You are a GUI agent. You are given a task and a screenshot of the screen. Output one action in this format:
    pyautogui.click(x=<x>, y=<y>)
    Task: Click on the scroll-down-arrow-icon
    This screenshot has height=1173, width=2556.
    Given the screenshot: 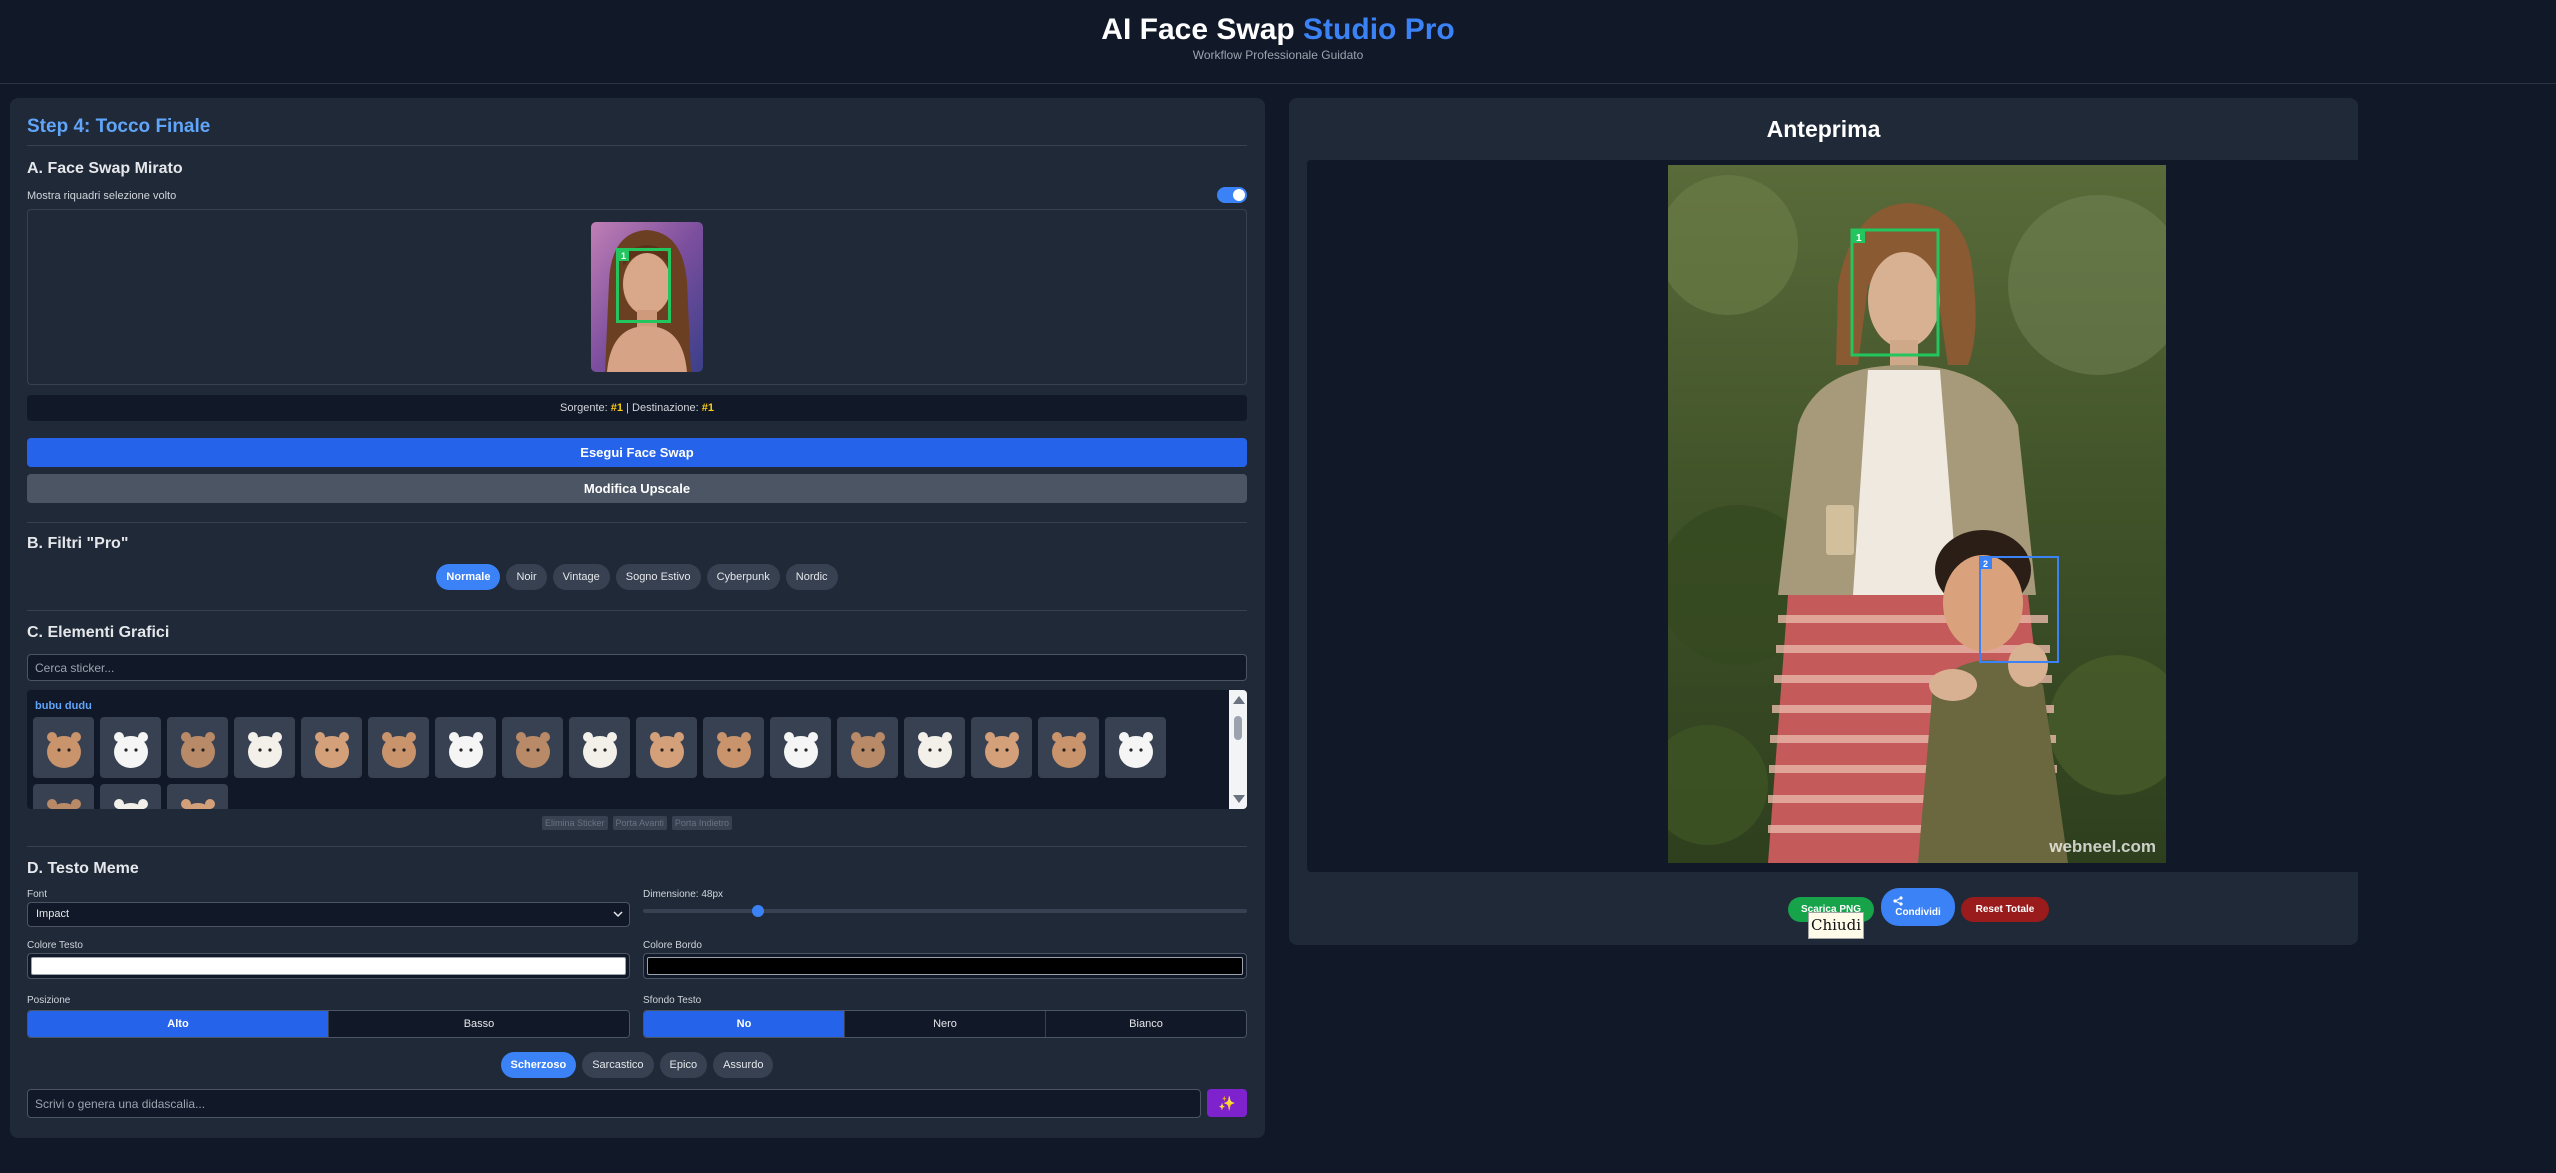 What is the action you would take?
    pyautogui.click(x=1239, y=799)
    